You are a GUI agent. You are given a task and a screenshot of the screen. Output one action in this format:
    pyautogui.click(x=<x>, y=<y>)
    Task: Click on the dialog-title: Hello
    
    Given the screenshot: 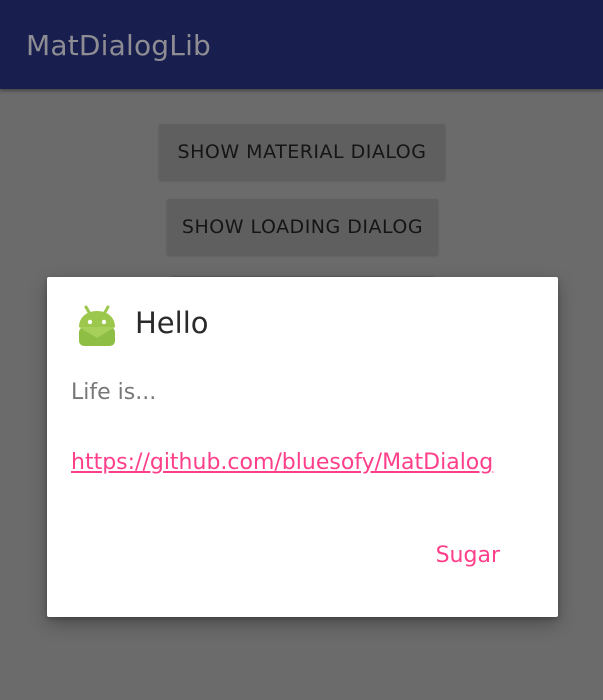 What is the action you would take?
    pyautogui.click(x=172, y=323)
    